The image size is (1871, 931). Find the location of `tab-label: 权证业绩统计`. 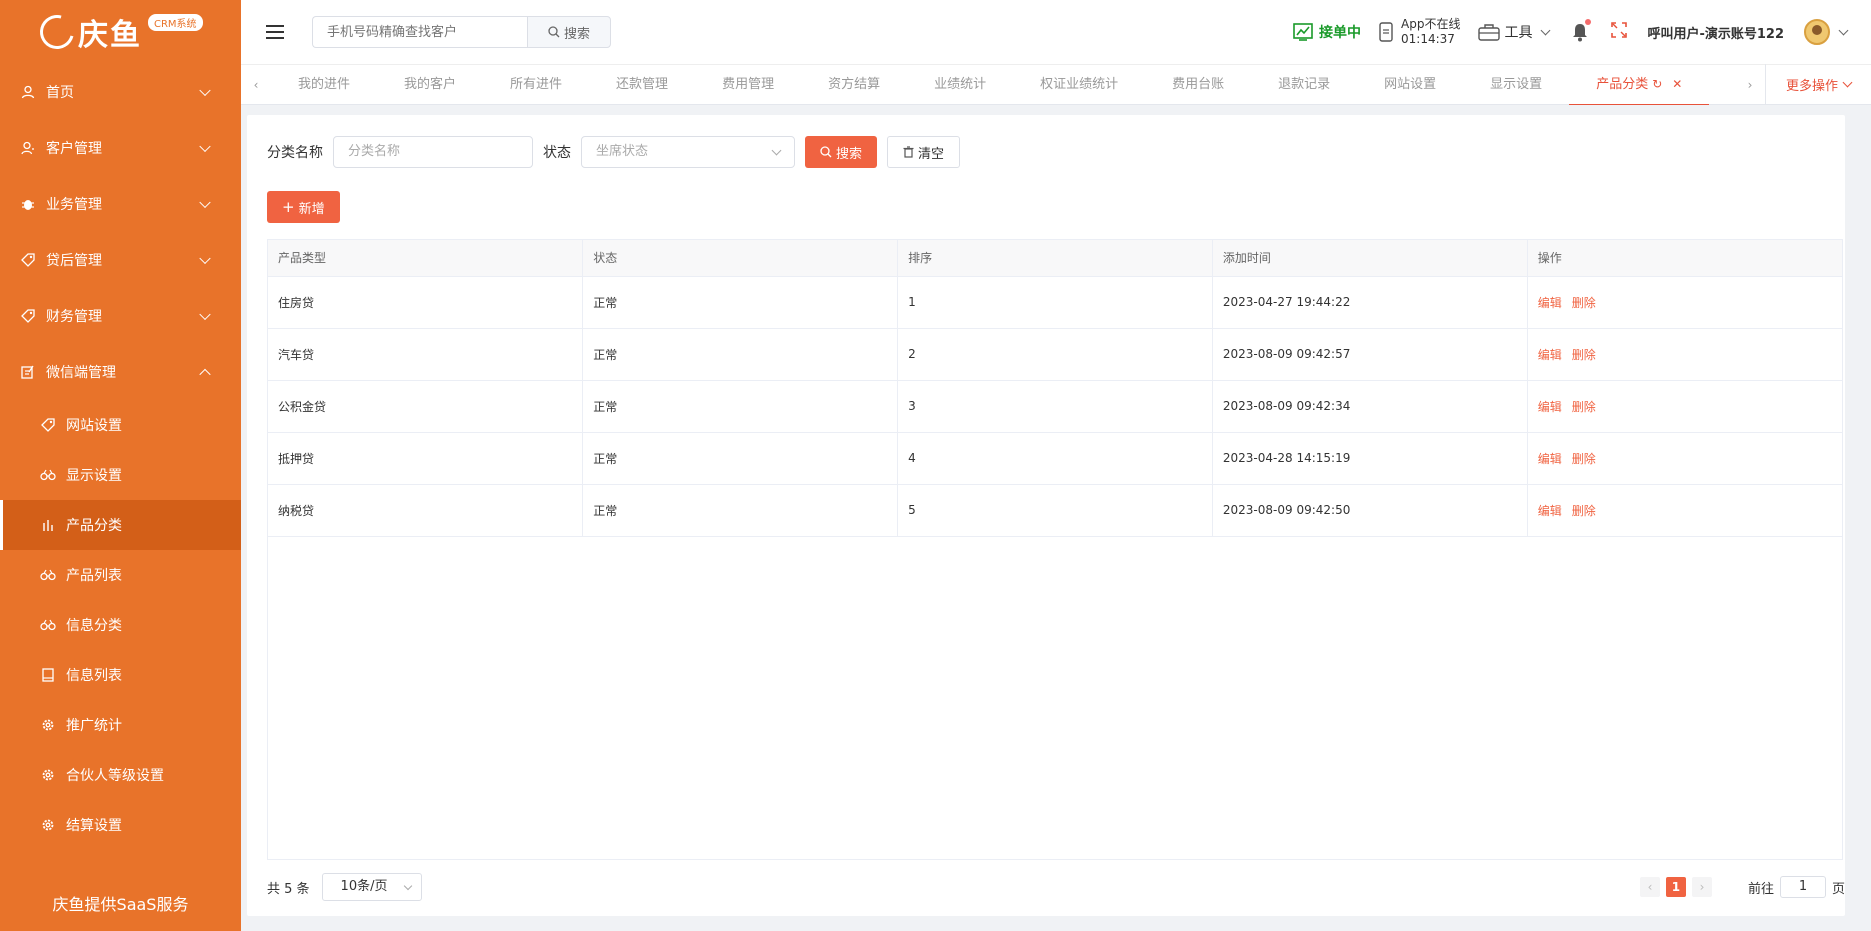

tab-label: 权证业绩统计 is located at coordinates (1079, 84).